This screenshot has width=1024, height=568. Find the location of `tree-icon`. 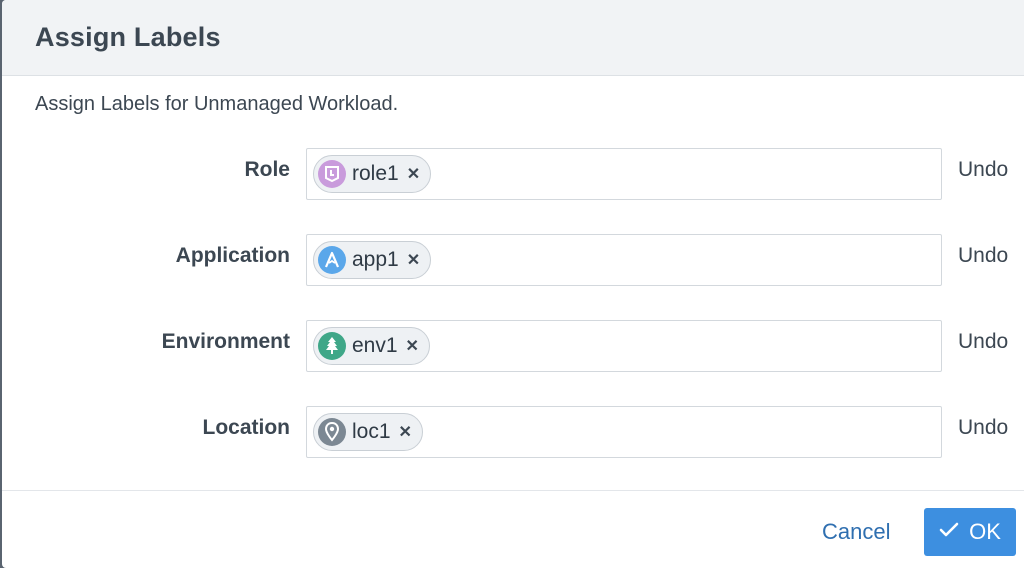

tree-icon is located at coordinates (332, 346).